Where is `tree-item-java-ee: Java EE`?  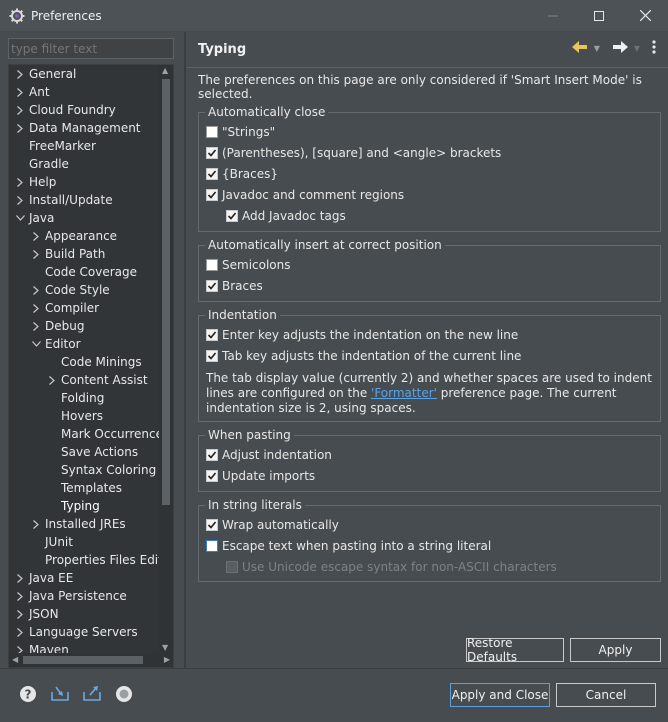
tree-item-java-ee: Java EE is located at coordinates (84, 578).